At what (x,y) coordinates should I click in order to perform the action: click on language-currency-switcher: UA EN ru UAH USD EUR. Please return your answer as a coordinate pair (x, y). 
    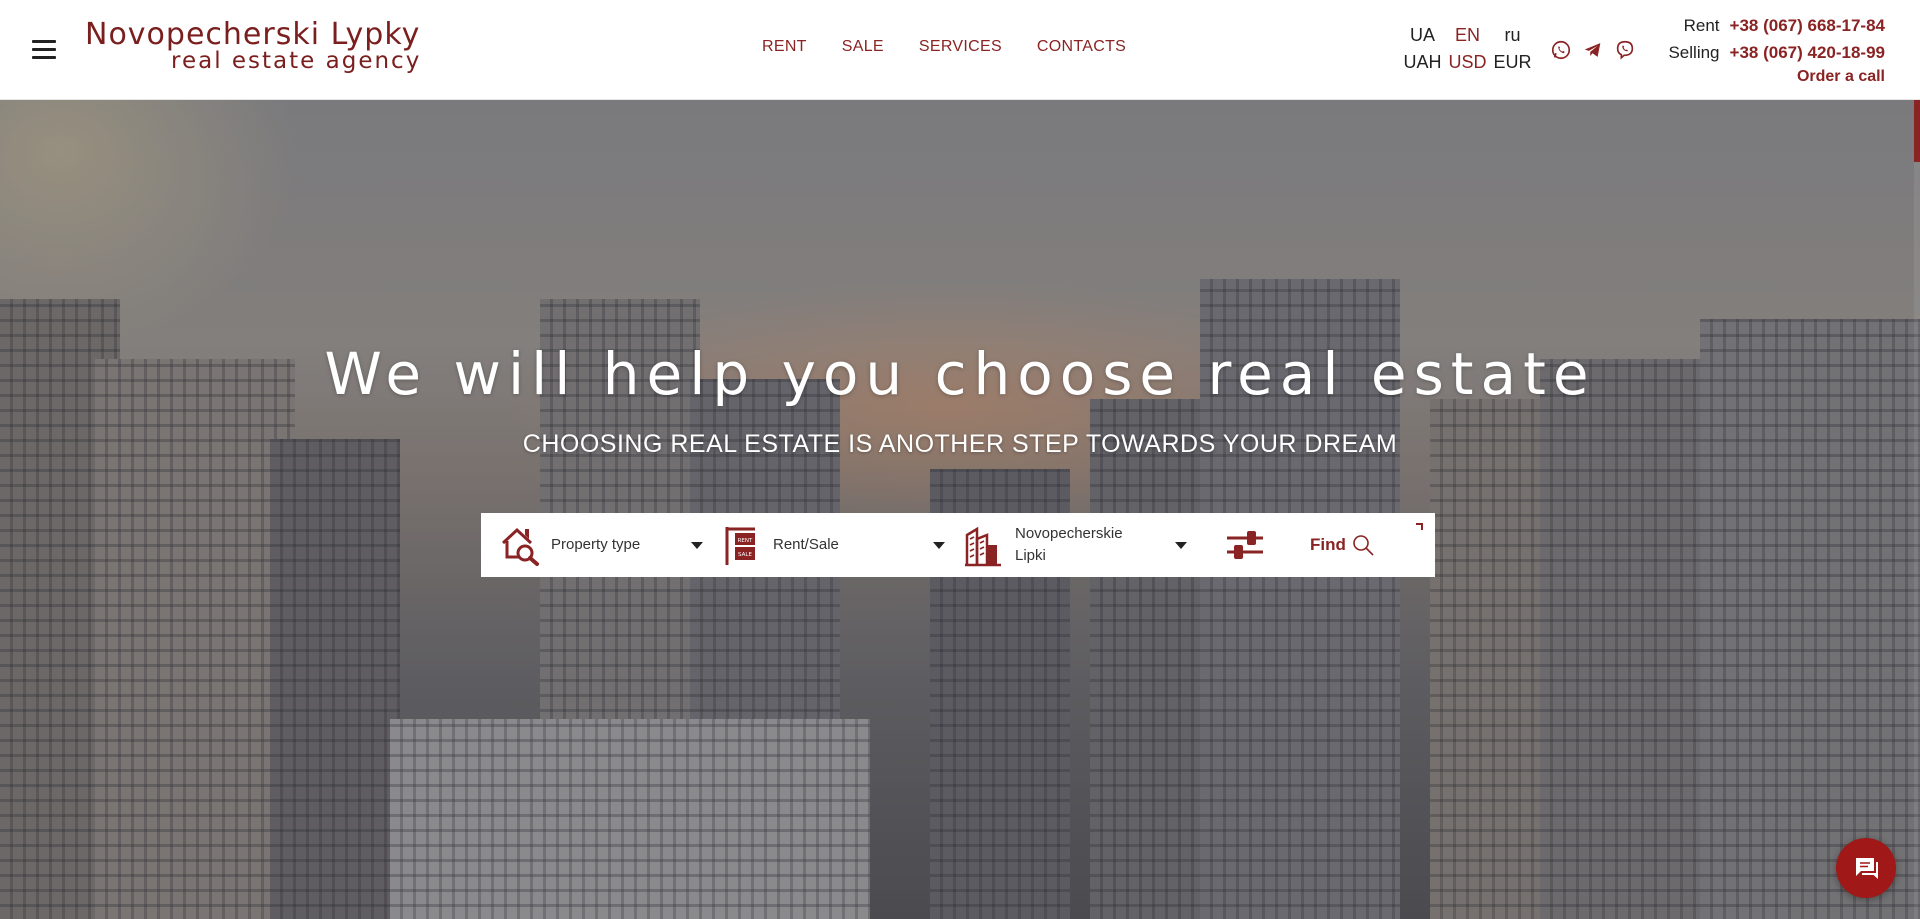
    Looking at the image, I should click on (1467, 49).